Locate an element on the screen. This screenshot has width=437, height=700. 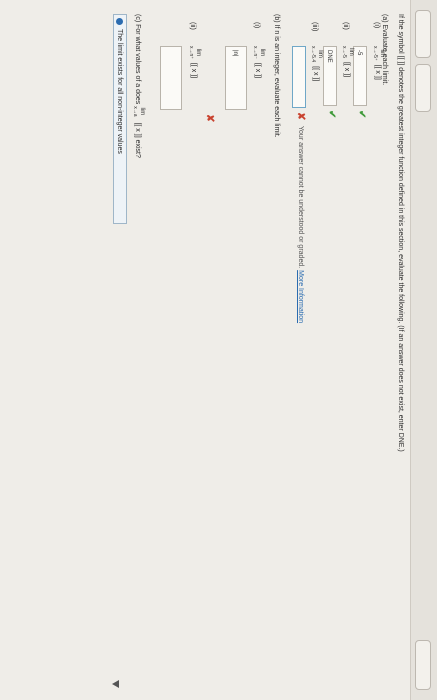
part-a-label: (a) is located at coordinates (384, 18).